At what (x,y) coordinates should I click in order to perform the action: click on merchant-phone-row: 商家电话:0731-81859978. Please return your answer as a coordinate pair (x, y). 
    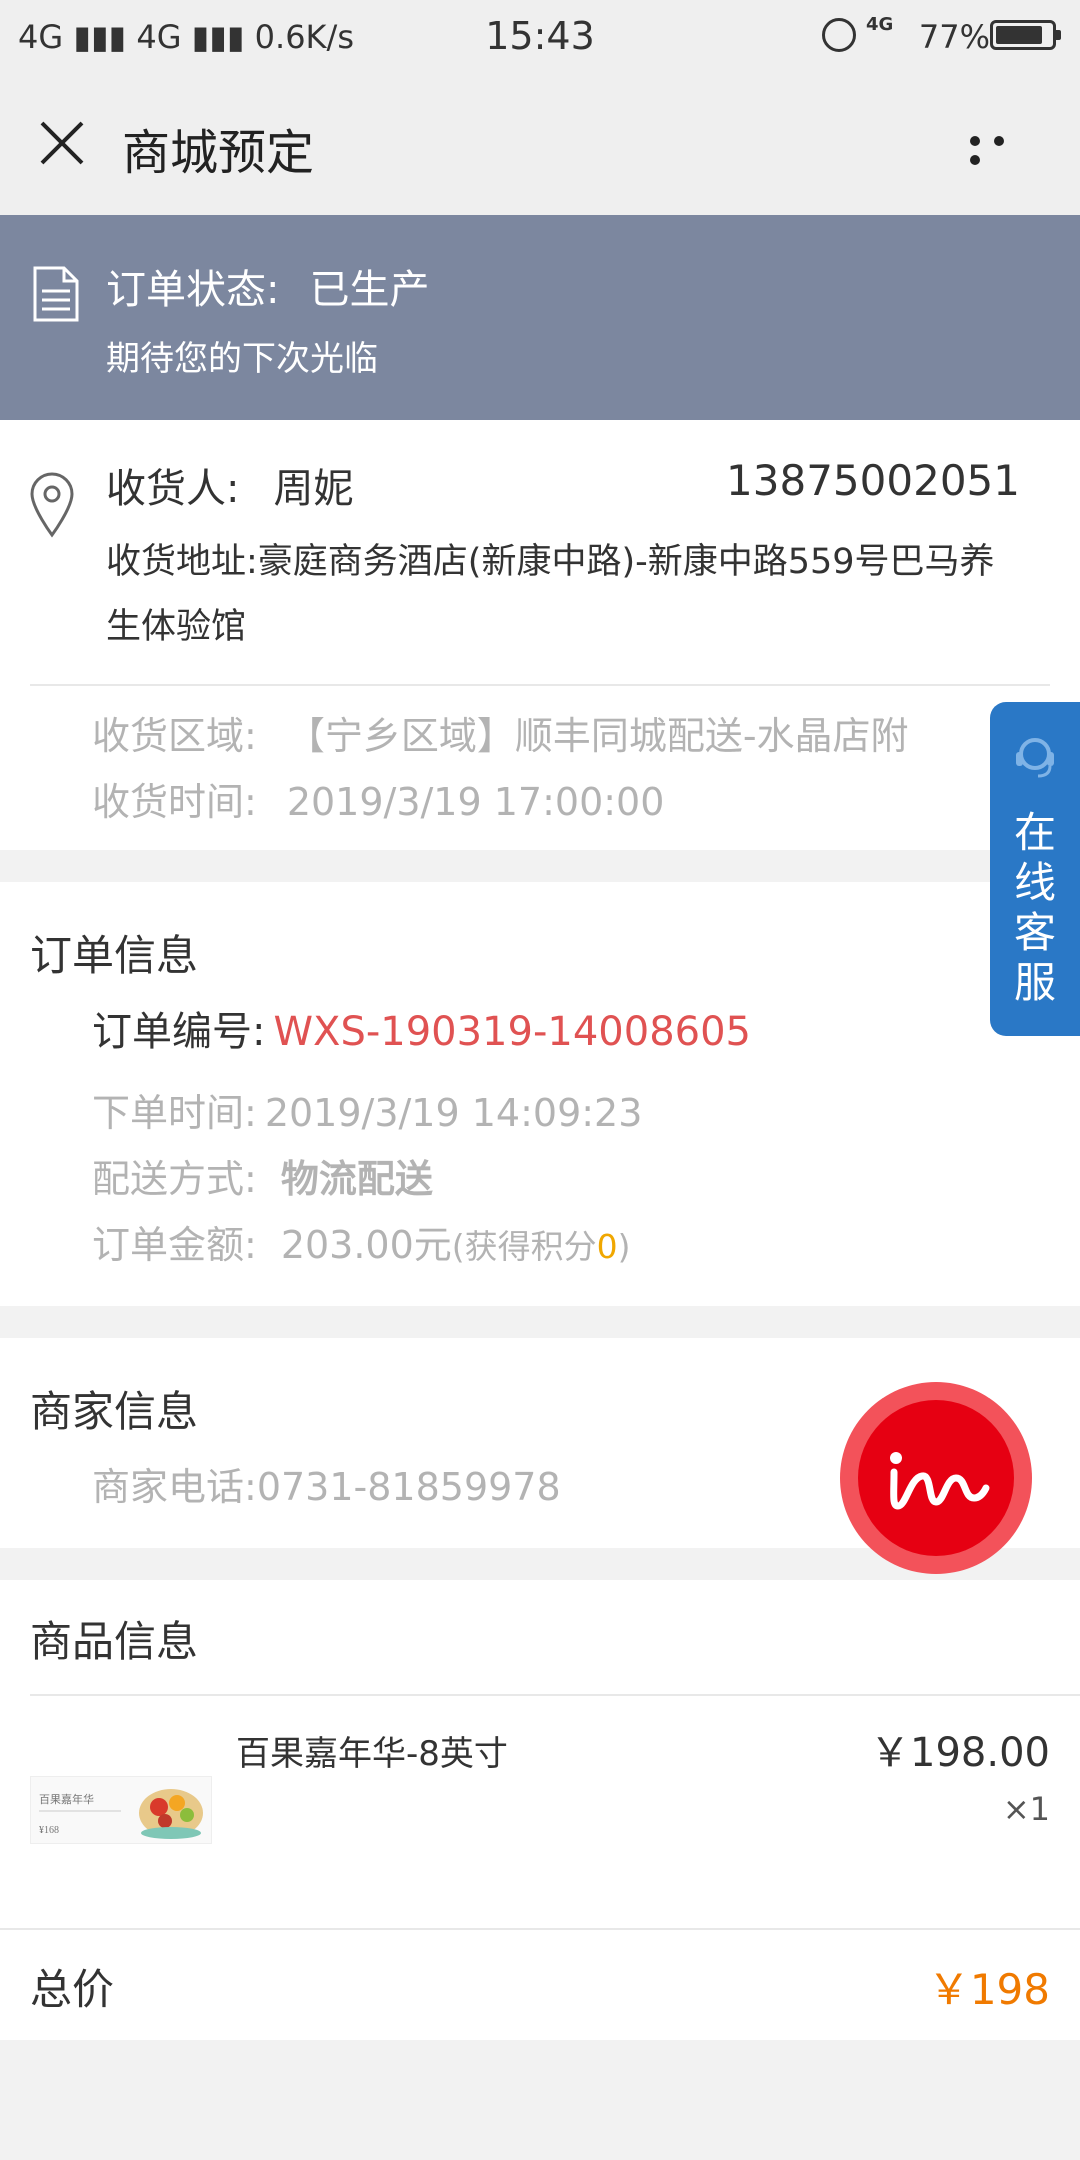
    Looking at the image, I should click on (326, 1483).